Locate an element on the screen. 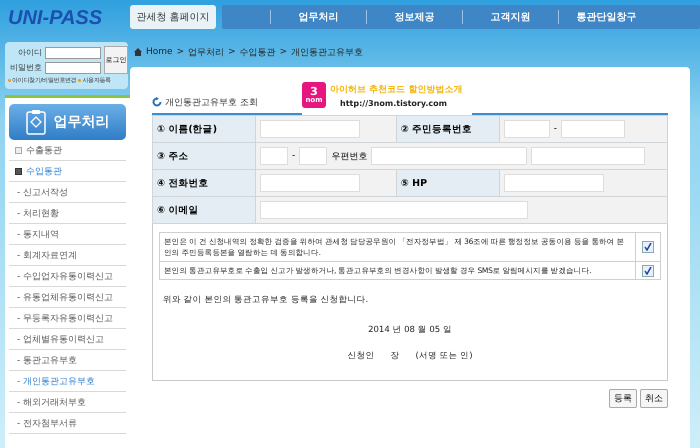 This screenshot has width=700, height=448. field-label: ④ 전화번호 is located at coordinates (204, 183).